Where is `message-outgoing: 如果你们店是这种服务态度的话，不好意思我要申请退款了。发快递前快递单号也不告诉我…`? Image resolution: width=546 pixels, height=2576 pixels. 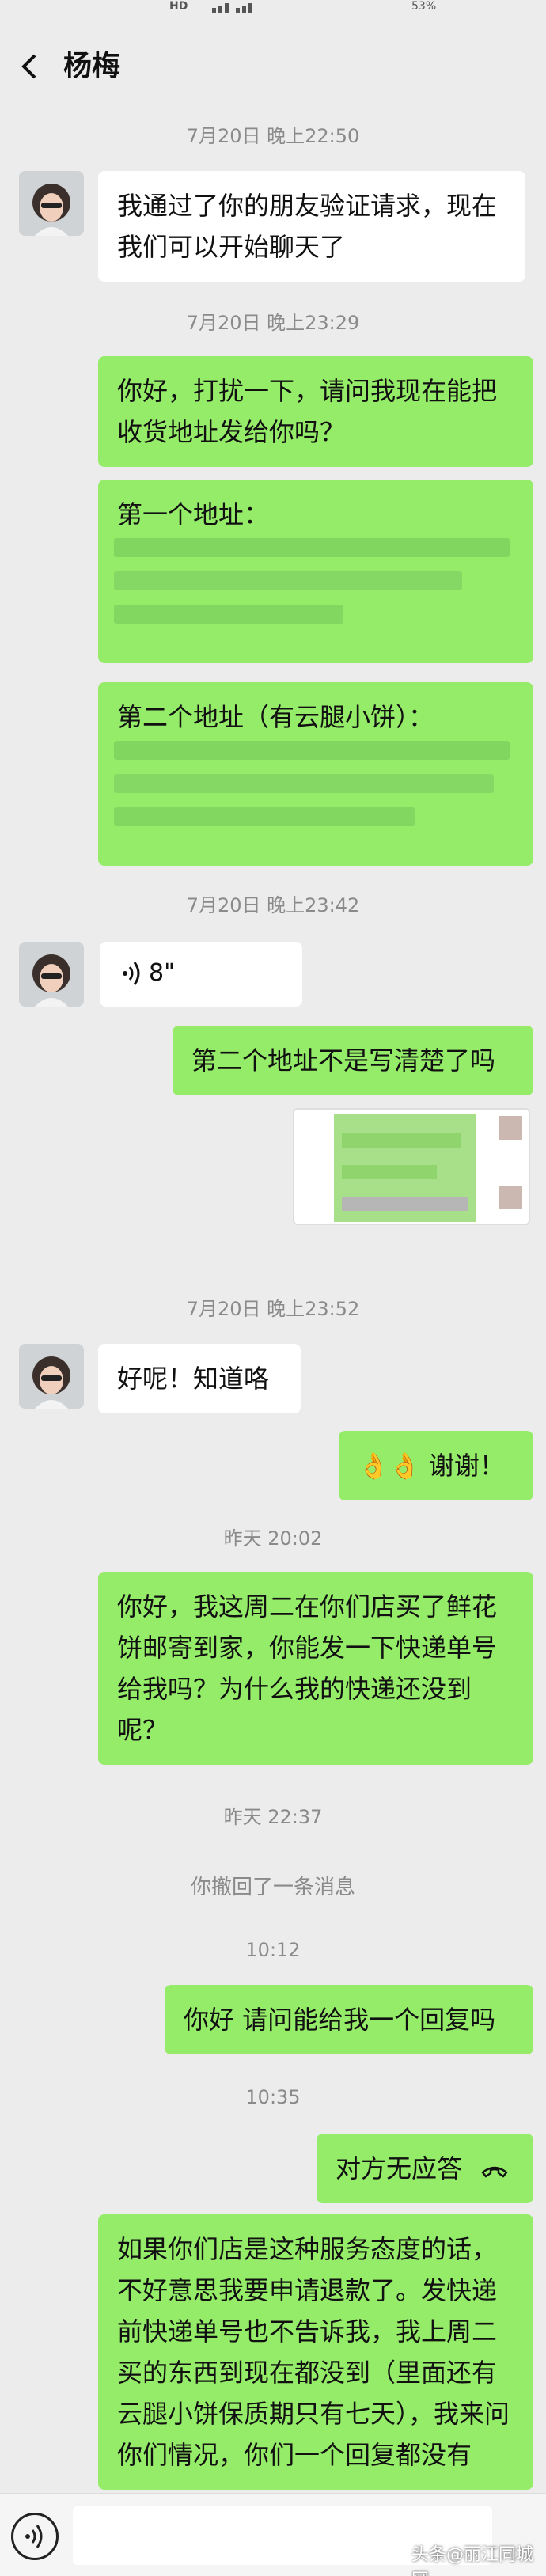
message-outgoing: 如果你们店是这种服务态度的话，不好意思我要申请退款了。发快递前快递单号也不告诉我… is located at coordinates (315, 2352).